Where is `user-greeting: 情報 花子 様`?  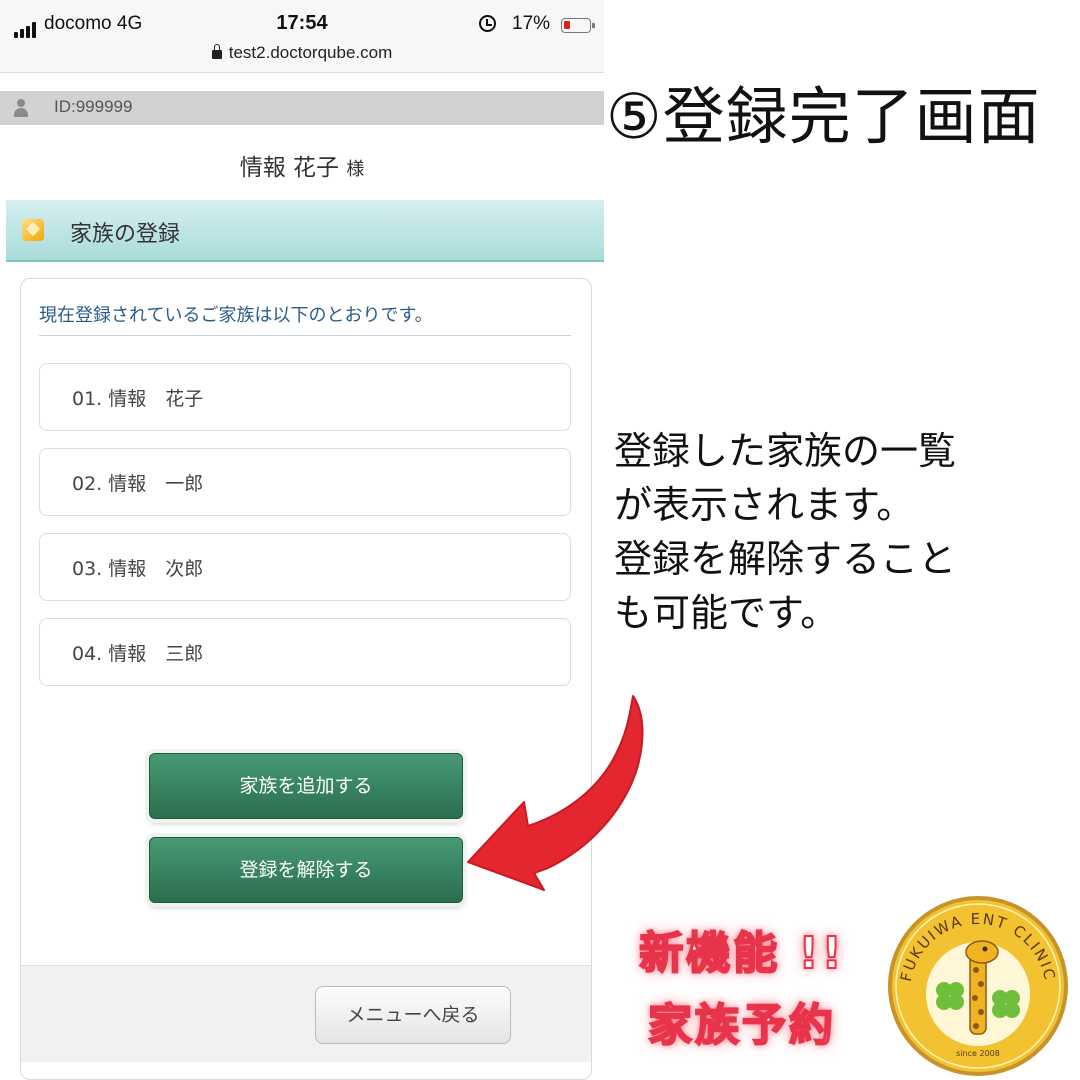 user-greeting: 情報 花子 様 is located at coordinates (302, 165).